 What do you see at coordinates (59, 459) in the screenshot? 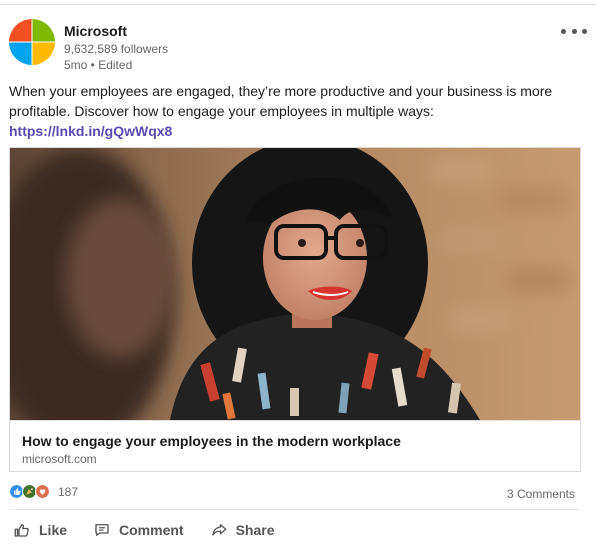
I see `article-domain: microsoft.com` at bounding box center [59, 459].